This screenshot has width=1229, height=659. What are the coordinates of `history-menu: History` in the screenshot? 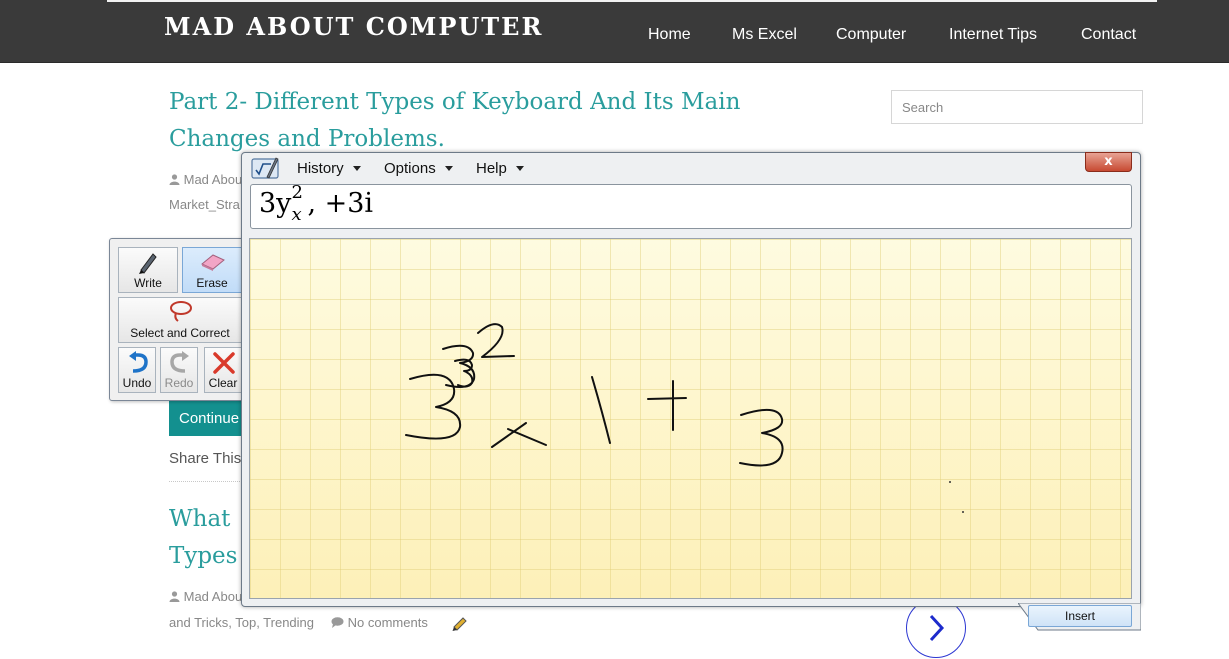 It's located at (329, 168).